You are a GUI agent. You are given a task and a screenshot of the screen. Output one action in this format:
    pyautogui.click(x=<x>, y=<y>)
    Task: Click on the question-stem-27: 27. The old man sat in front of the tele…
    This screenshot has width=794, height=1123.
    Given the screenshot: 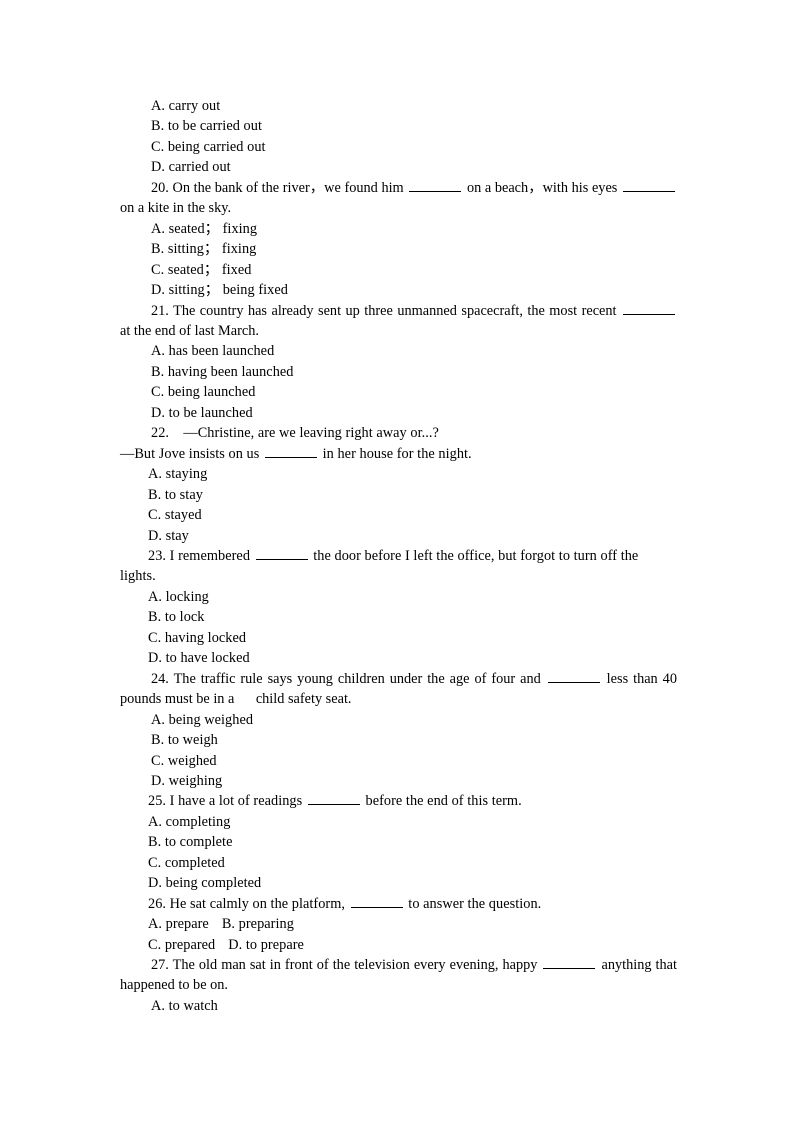 What is the action you would take?
    pyautogui.click(x=398, y=975)
    